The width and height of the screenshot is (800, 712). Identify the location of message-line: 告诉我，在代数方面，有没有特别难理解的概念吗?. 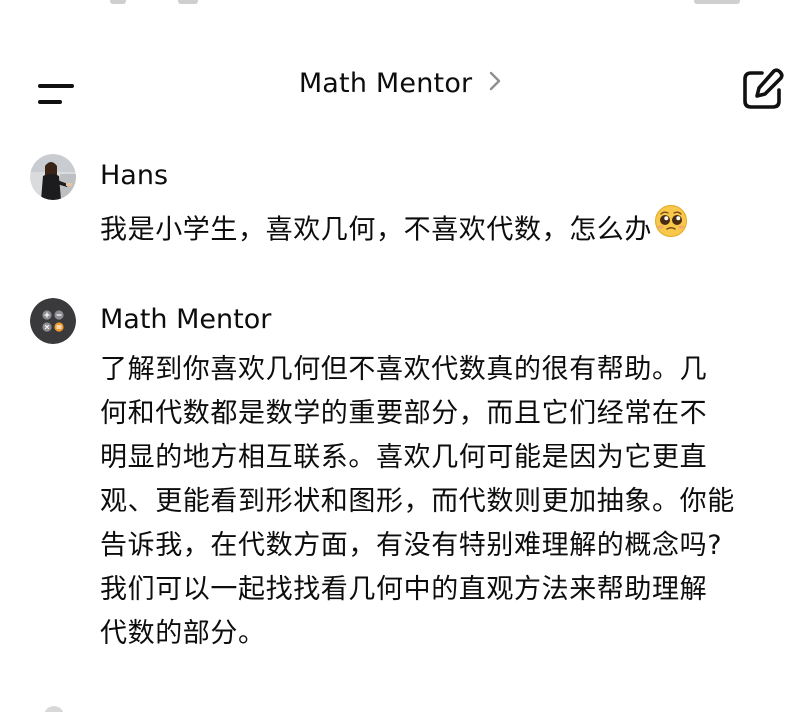
(411, 545).